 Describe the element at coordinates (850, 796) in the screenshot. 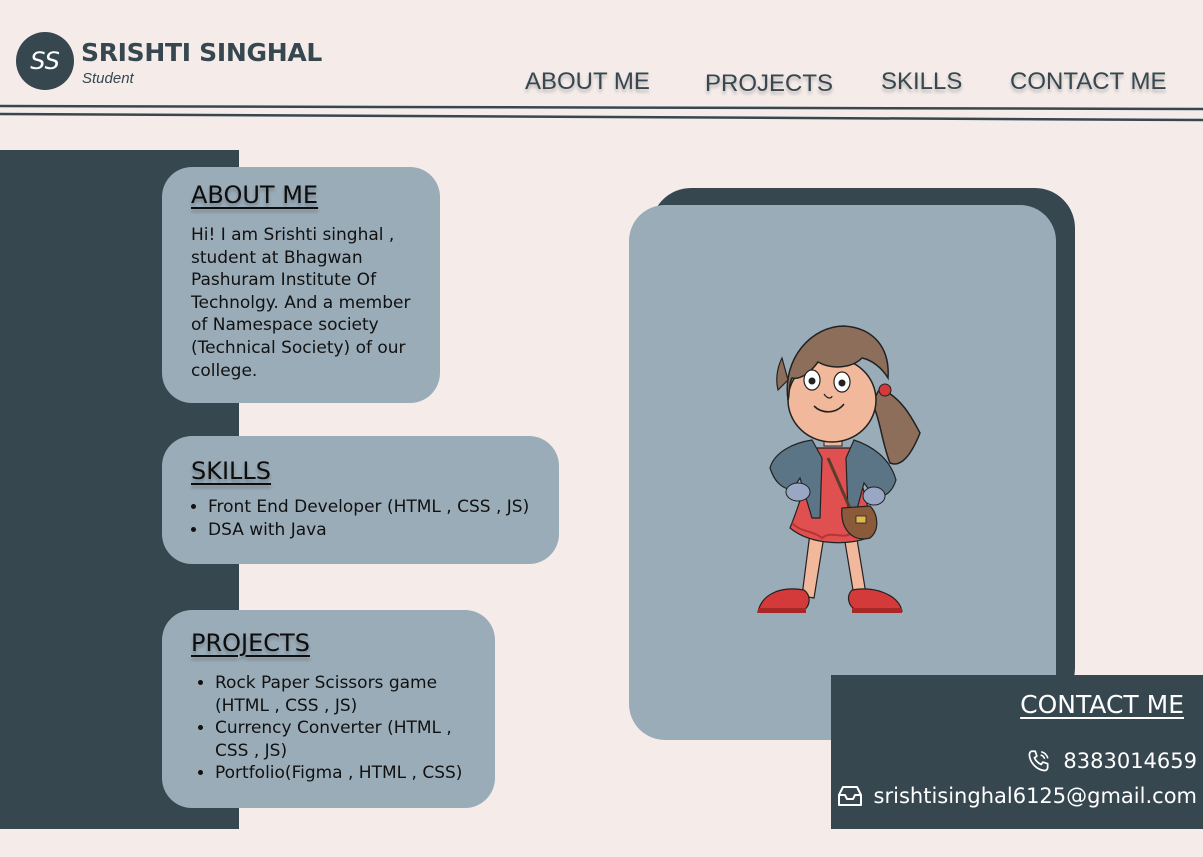

I see `inbox-icon` at that location.